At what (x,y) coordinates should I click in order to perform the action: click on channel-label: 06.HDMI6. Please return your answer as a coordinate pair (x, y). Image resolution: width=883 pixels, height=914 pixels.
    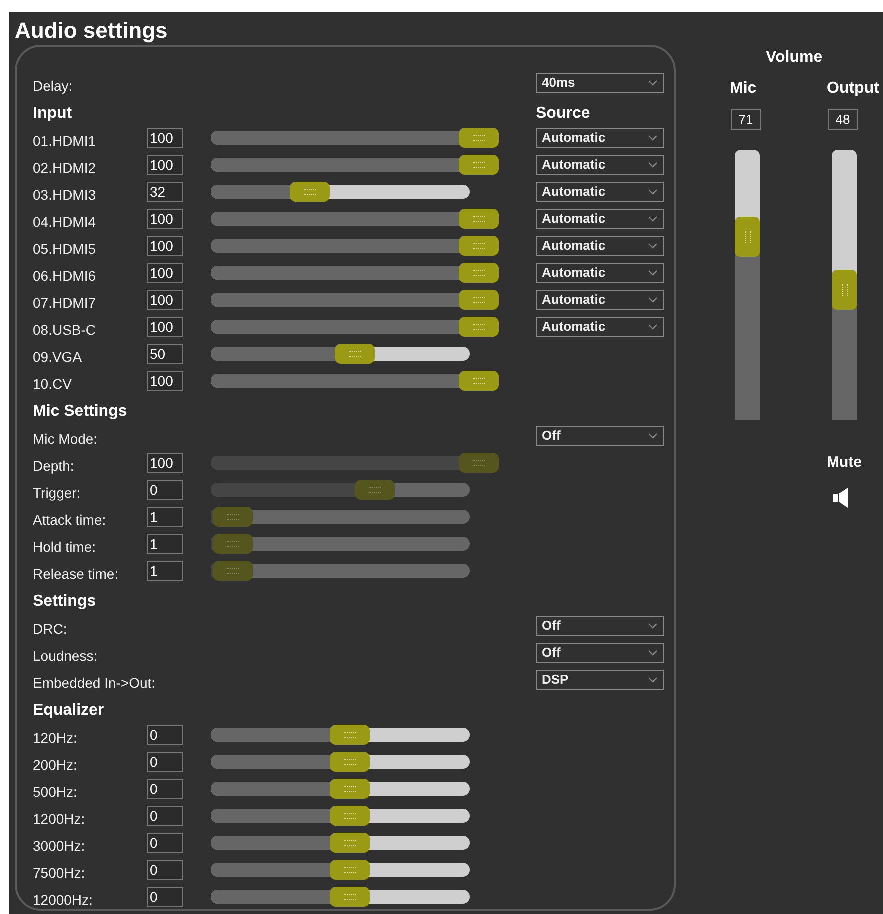
    Looking at the image, I should click on (65, 275).